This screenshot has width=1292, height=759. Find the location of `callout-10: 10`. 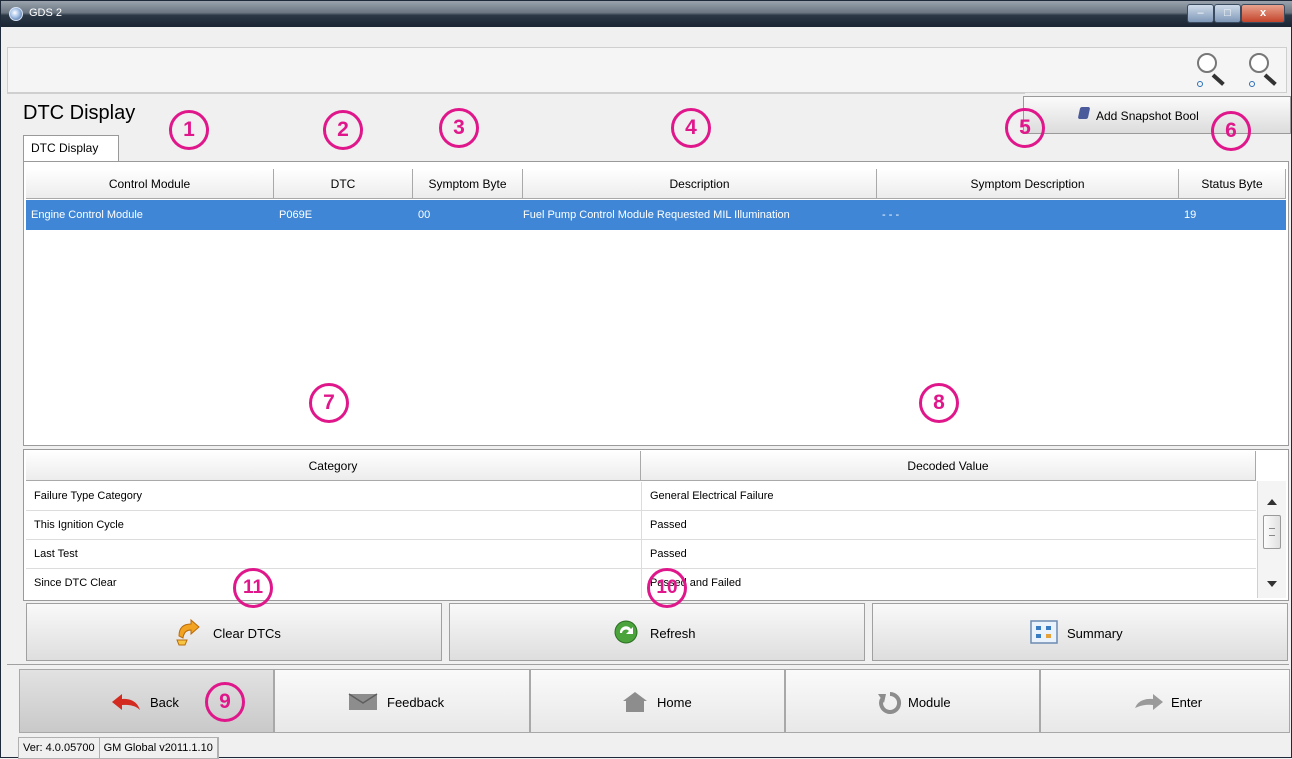

callout-10: 10 is located at coordinates (667, 588).